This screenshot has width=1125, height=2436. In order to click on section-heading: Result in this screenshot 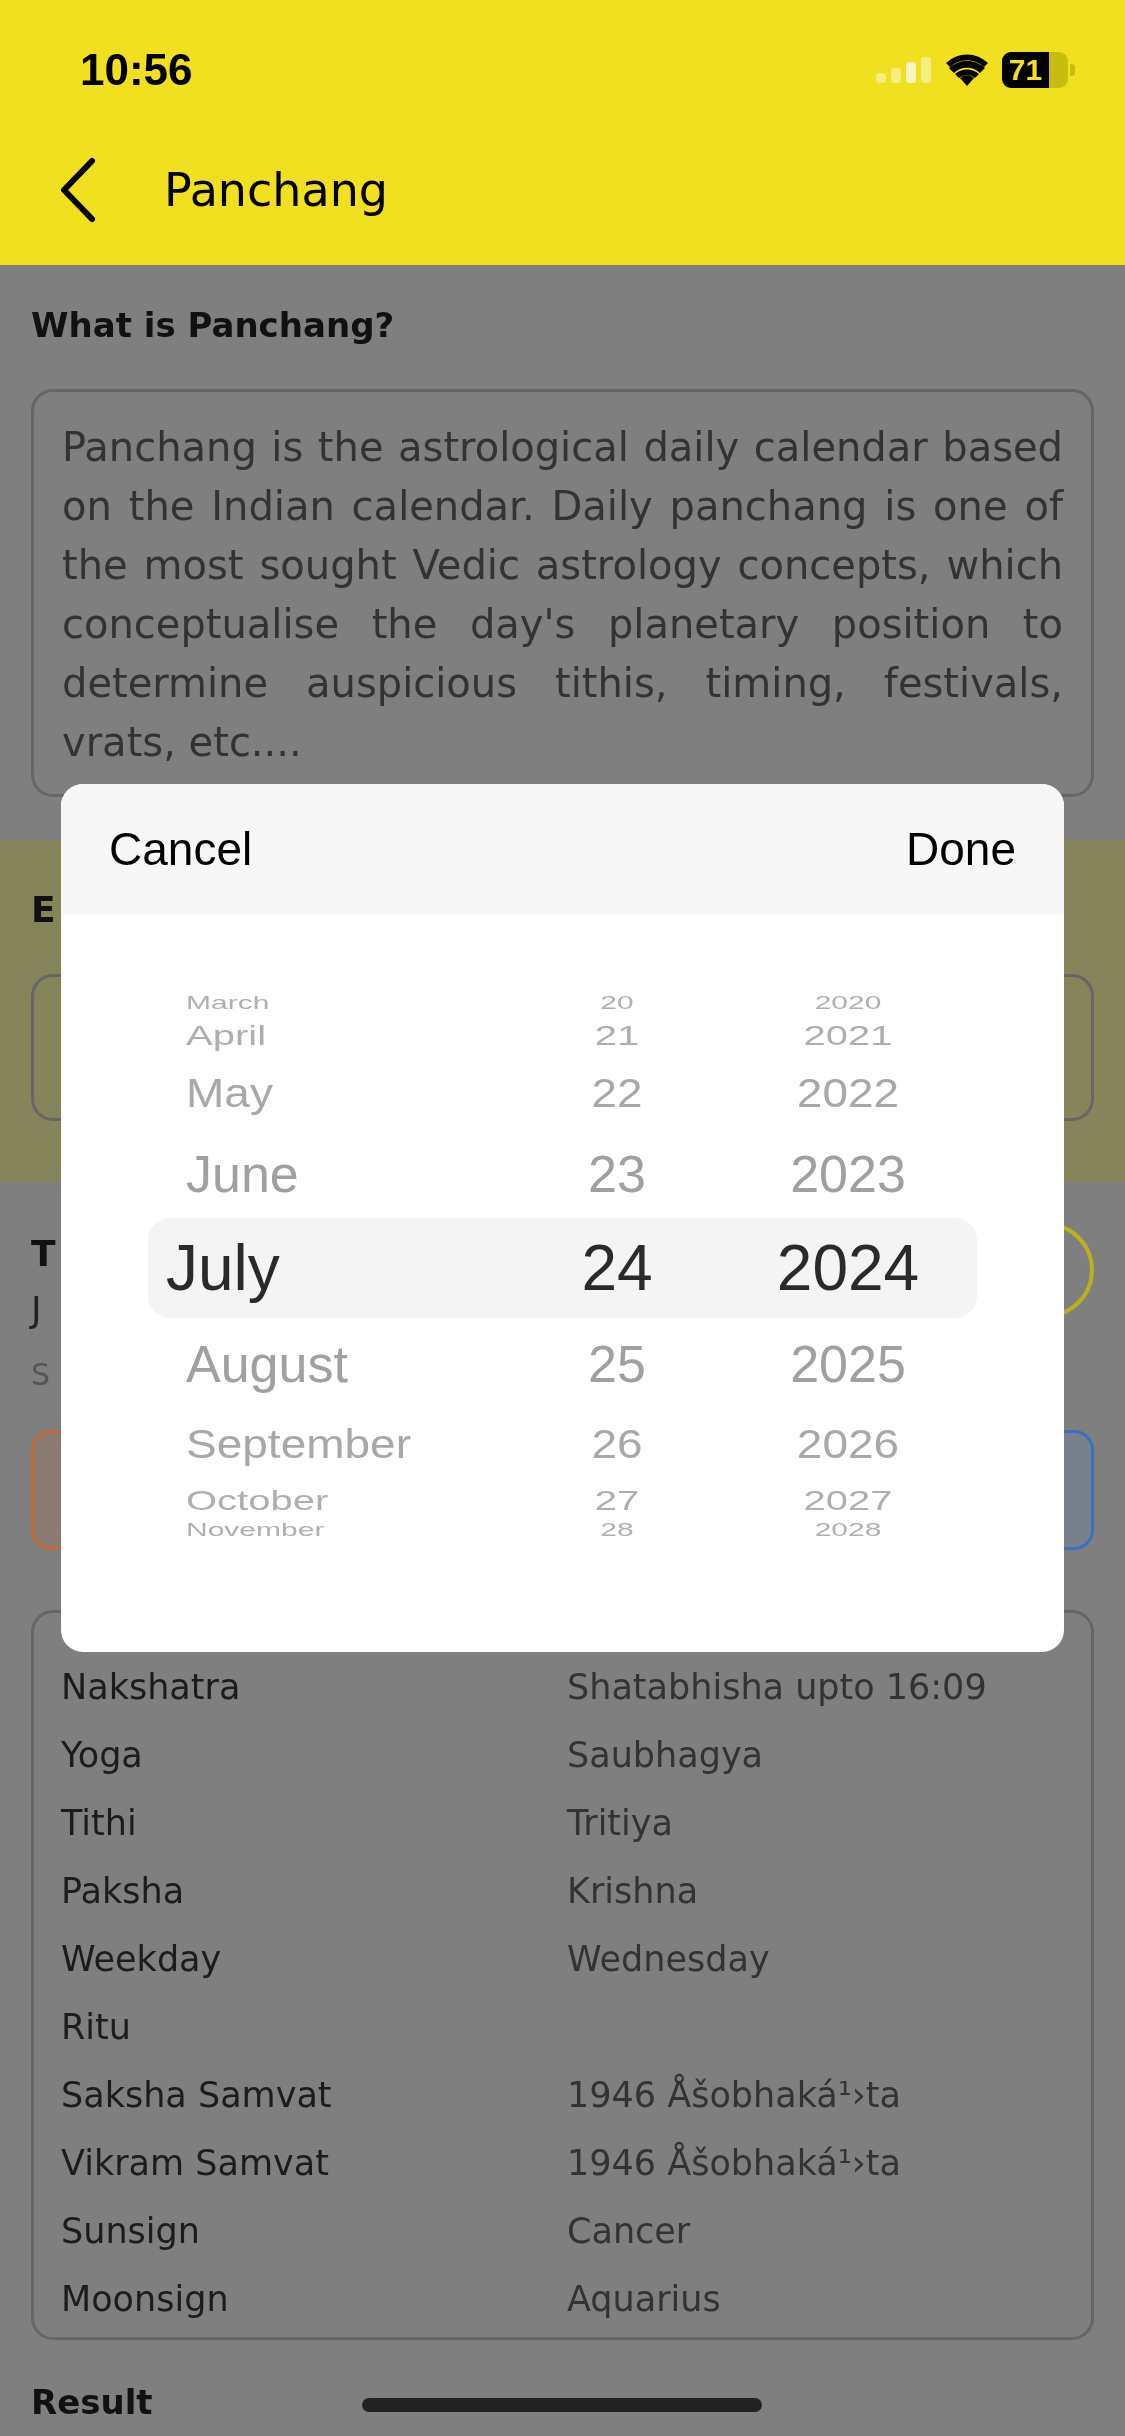, I will do `click(92, 2402)`.